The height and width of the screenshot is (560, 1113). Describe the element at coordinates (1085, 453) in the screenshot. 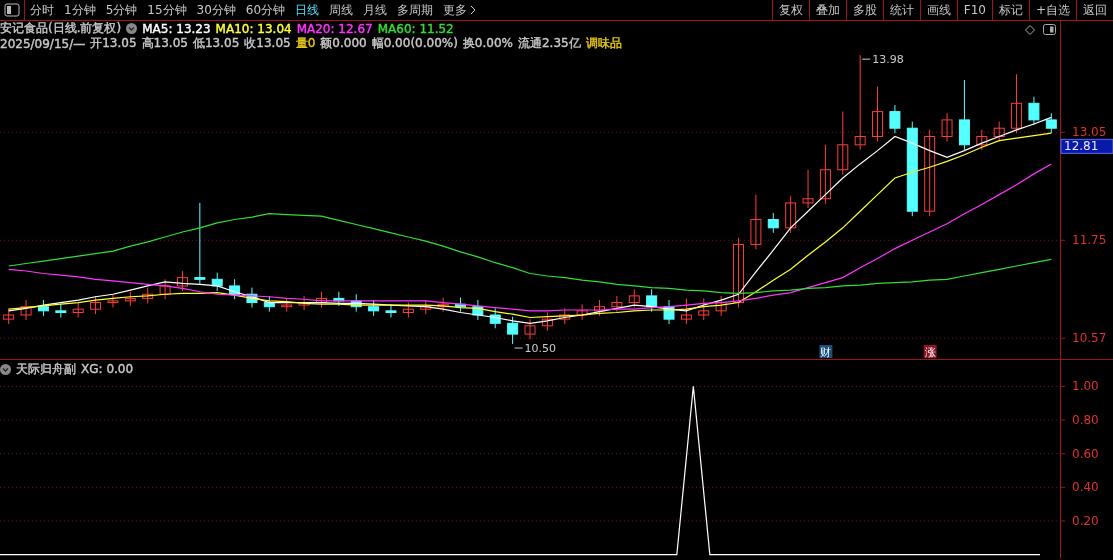

I see `indicator-axis-label: 0.60` at that location.